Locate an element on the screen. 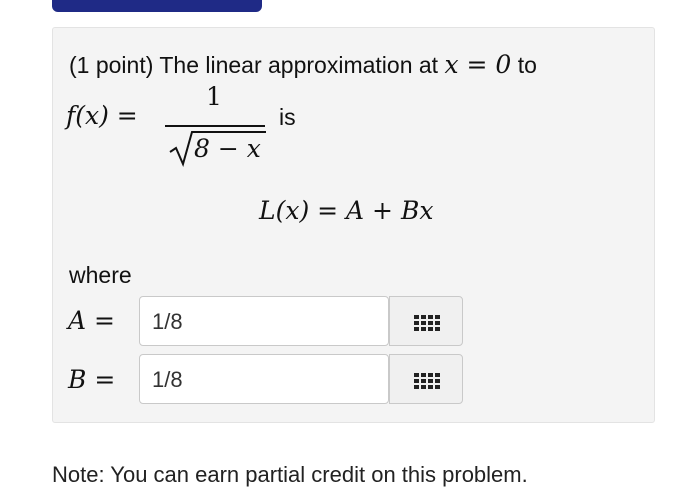 The width and height of the screenshot is (700, 488). field-b-keyboard-button is located at coordinates (426, 379).